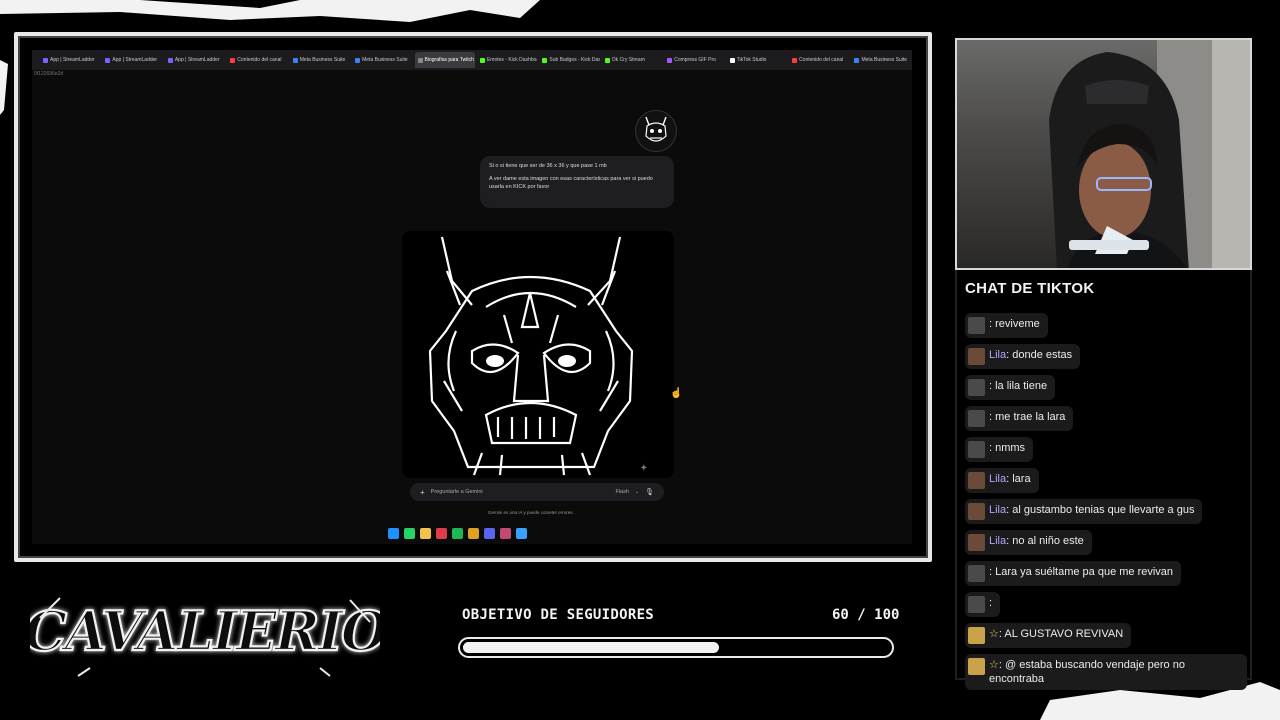  I want to click on chat-text: : al gustambo tenias que llevarte a gus, so click(1100, 510).